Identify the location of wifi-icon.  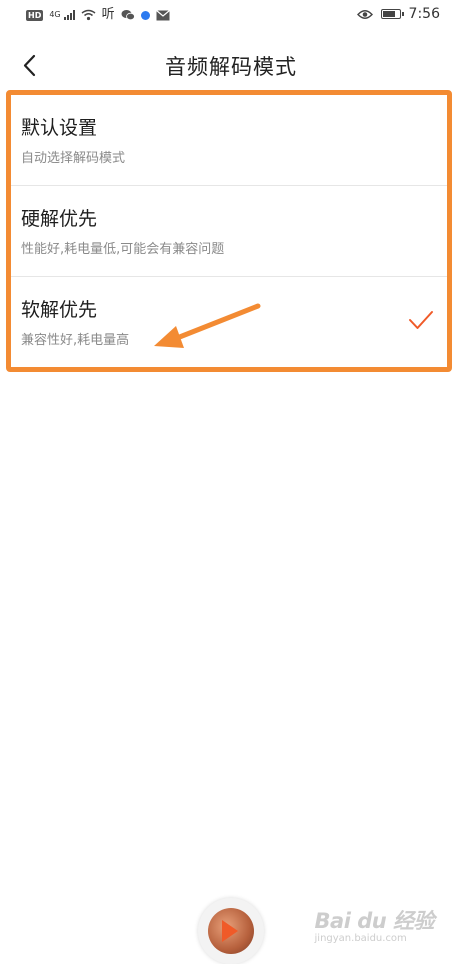
(88, 15).